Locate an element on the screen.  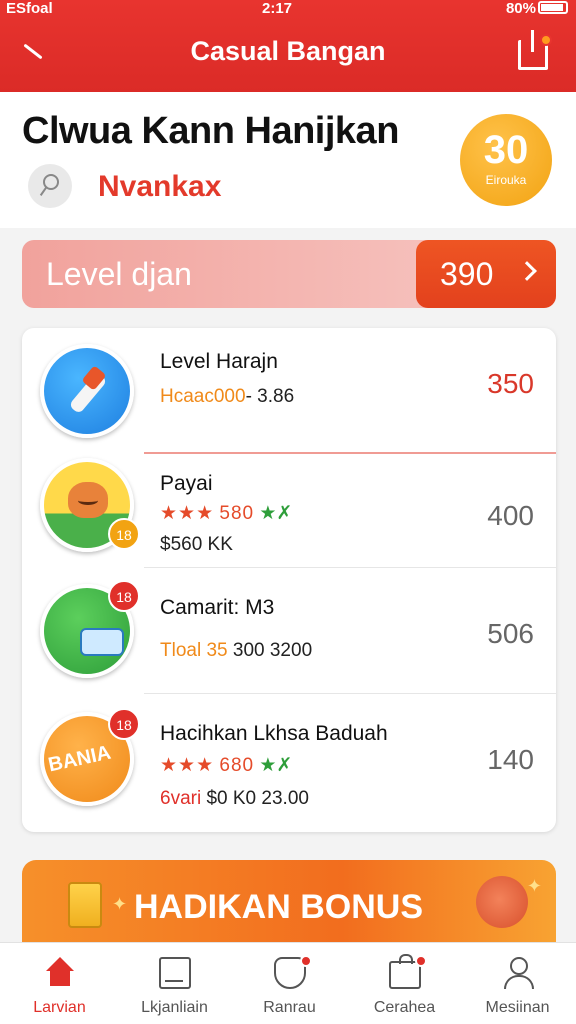
avatar is located at coordinates (50, 186).